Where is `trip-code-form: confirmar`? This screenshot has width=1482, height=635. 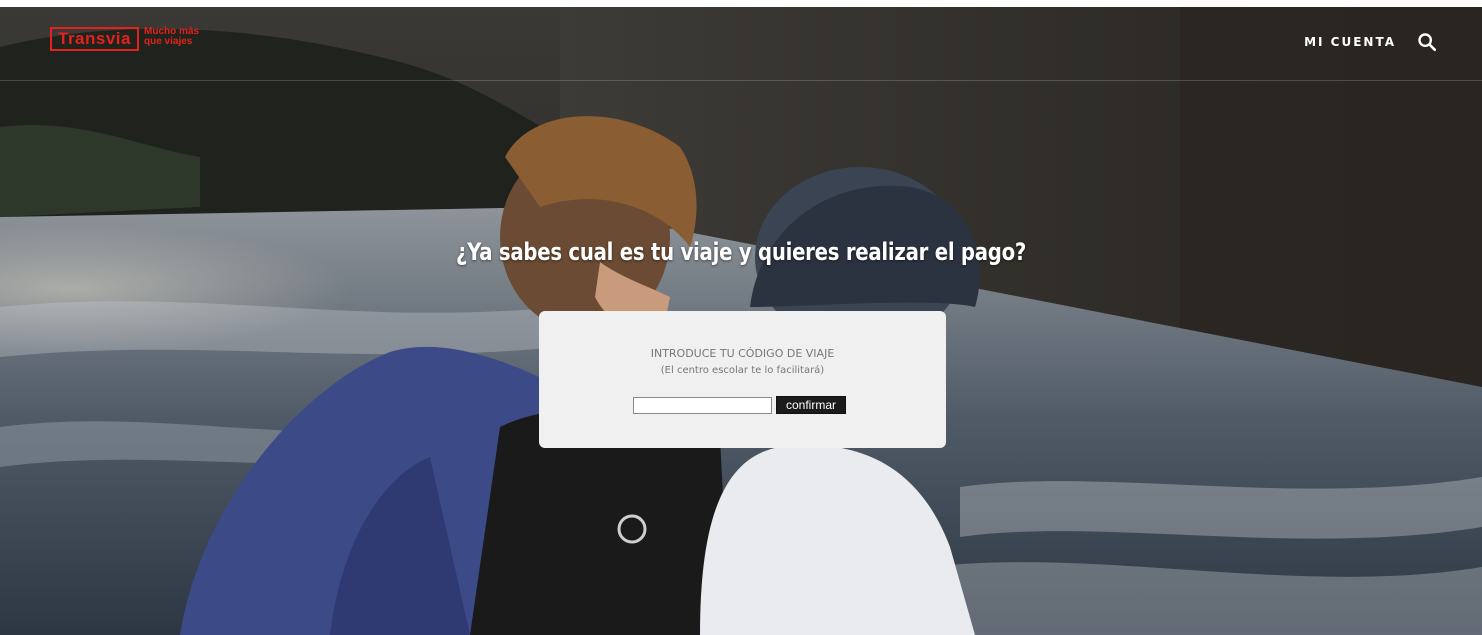
trip-code-form: confirmar is located at coordinates (740, 405).